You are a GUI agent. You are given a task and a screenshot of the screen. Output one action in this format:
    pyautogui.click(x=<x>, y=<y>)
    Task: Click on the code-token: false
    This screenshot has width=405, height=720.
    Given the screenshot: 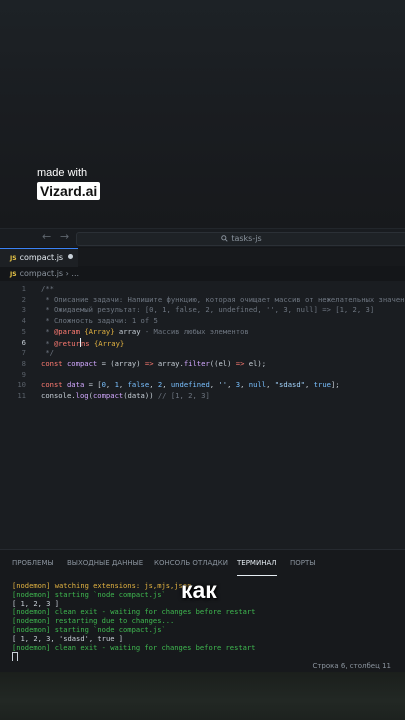 What is the action you would take?
    pyautogui.click(x=138, y=385)
    